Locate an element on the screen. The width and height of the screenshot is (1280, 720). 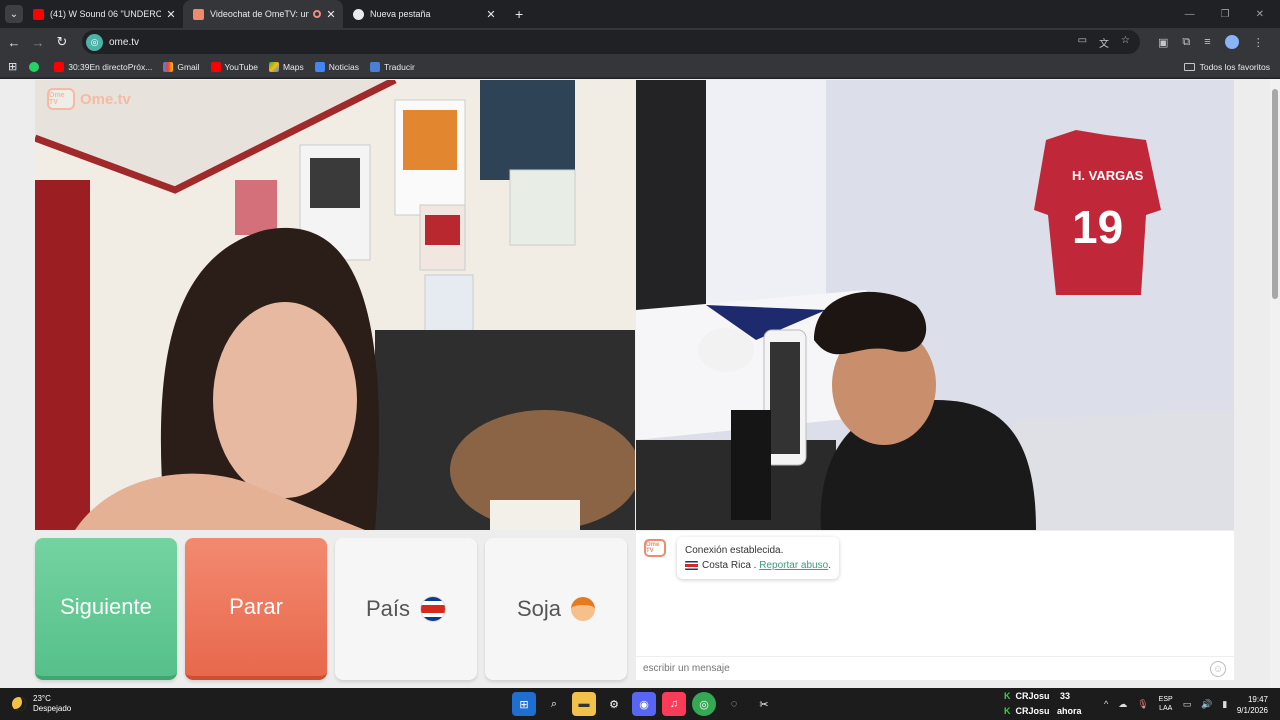
next-button-label: Siguiente is located at coordinates (106, 606).